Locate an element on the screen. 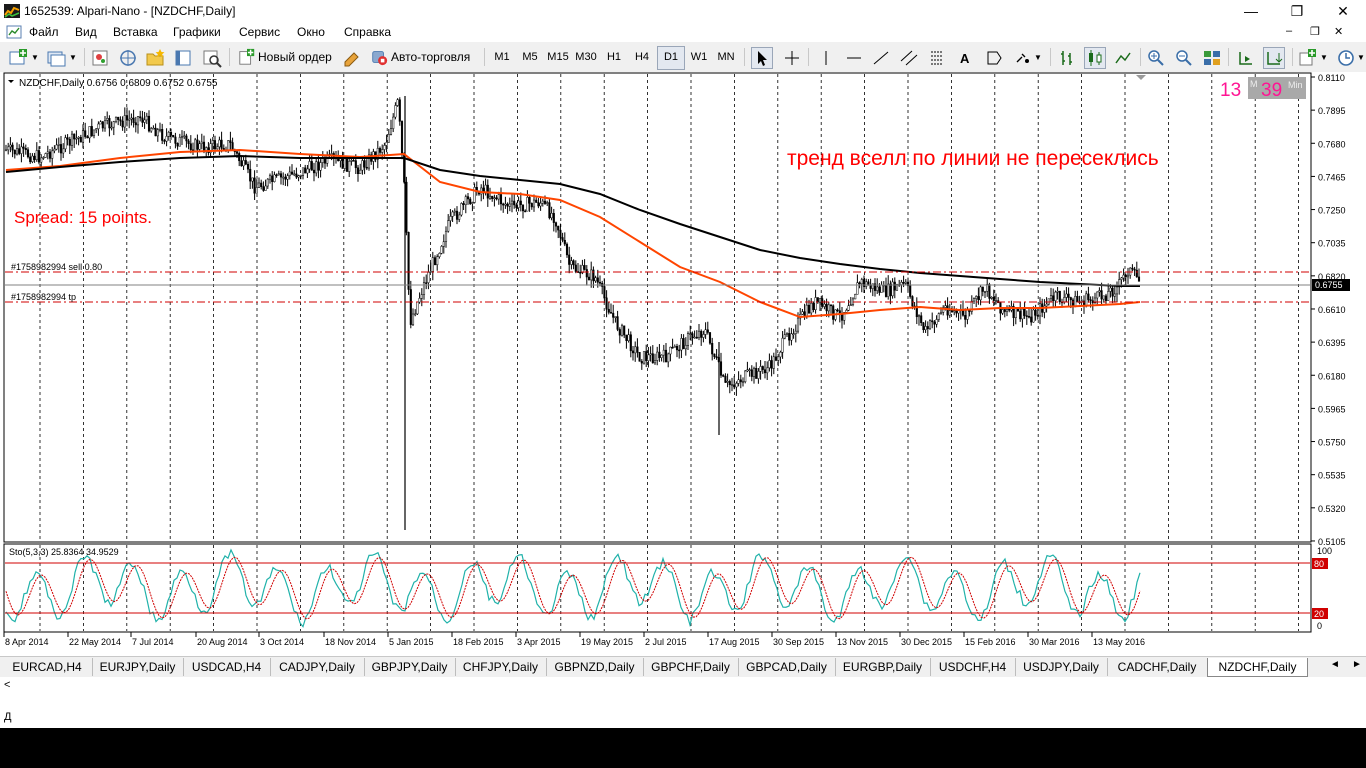  chart-window-icon is located at coordinates (14, 32).